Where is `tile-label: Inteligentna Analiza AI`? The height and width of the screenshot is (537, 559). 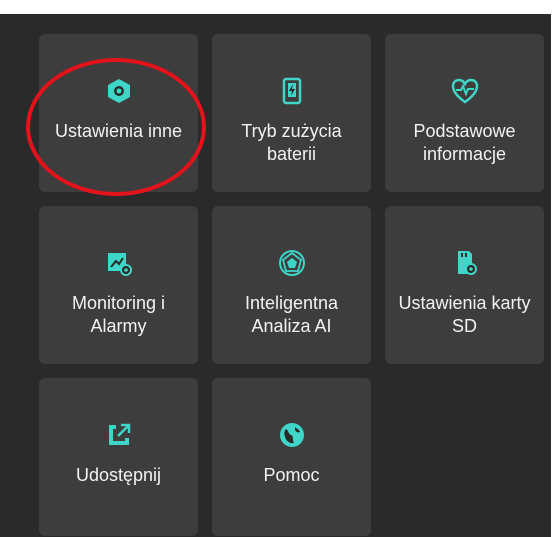
tile-label: Inteligentna Analiza AI is located at coordinates (291, 314).